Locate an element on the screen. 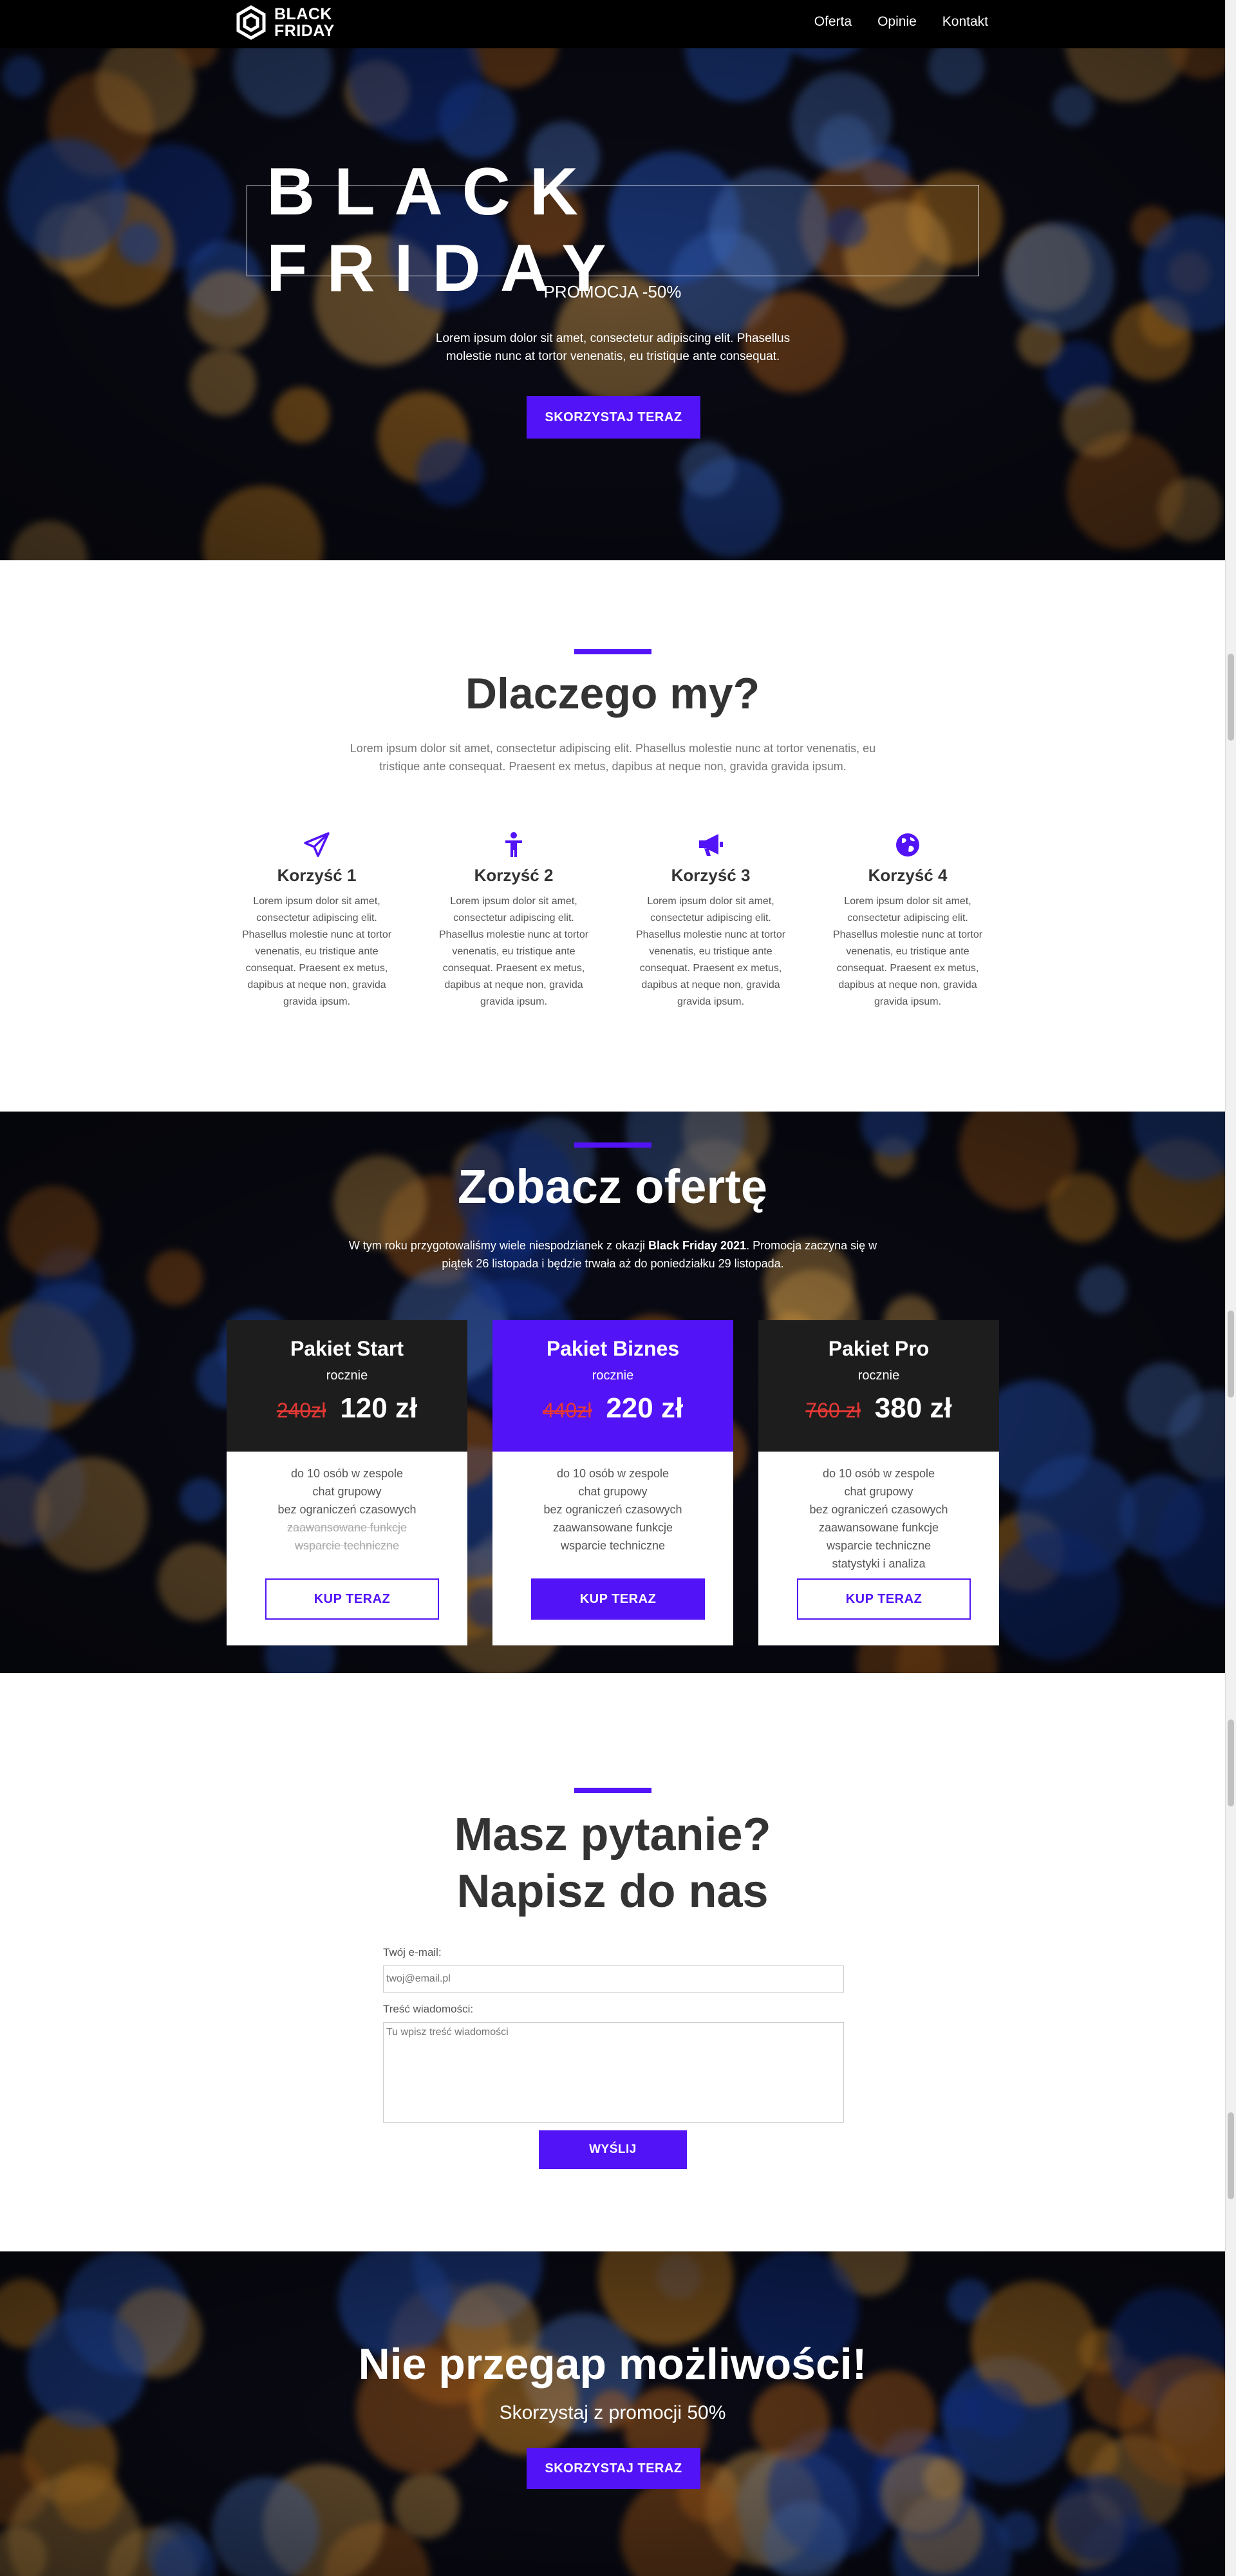 The width and height of the screenshot is (1236, 2576). brand-name: BLACK FRIDAY is located at coordinates (304, 22).